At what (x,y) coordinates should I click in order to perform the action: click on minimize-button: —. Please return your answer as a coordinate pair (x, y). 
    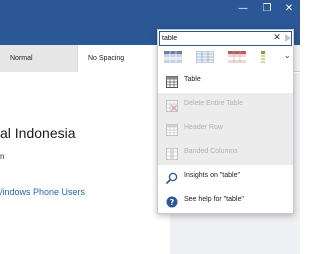
    Looking at the image, I should click on (243, 9).